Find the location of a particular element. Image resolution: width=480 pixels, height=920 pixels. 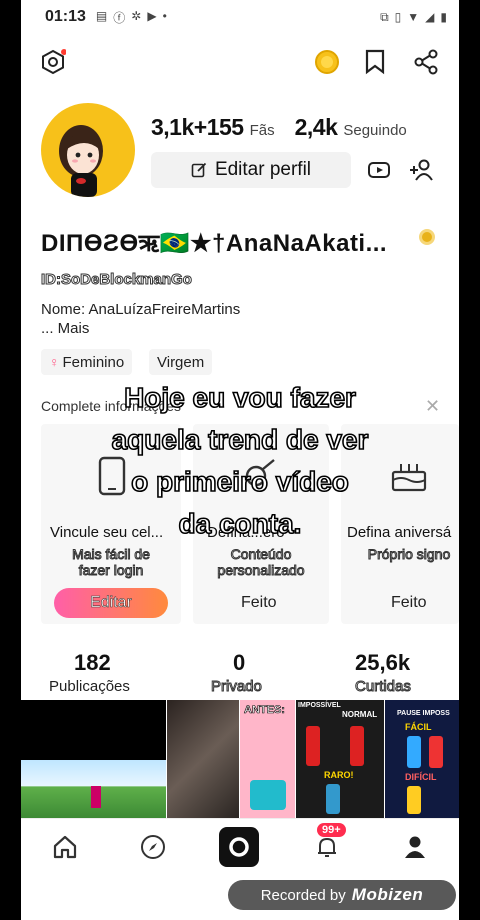

posts-label: Publicações is located at coordinates (89, 686).